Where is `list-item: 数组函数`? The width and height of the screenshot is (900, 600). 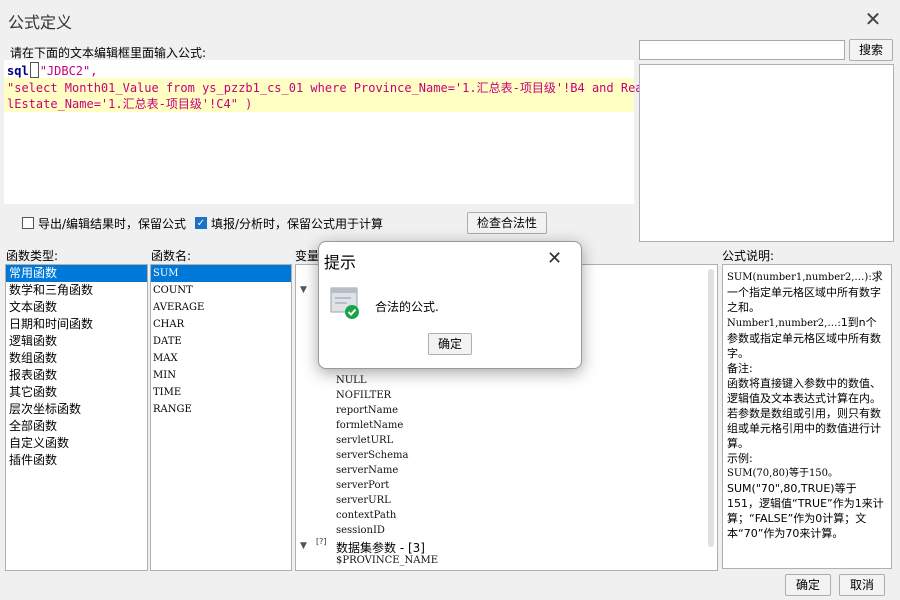 list-item: 数组函数 is located at coordinates (76, 358).